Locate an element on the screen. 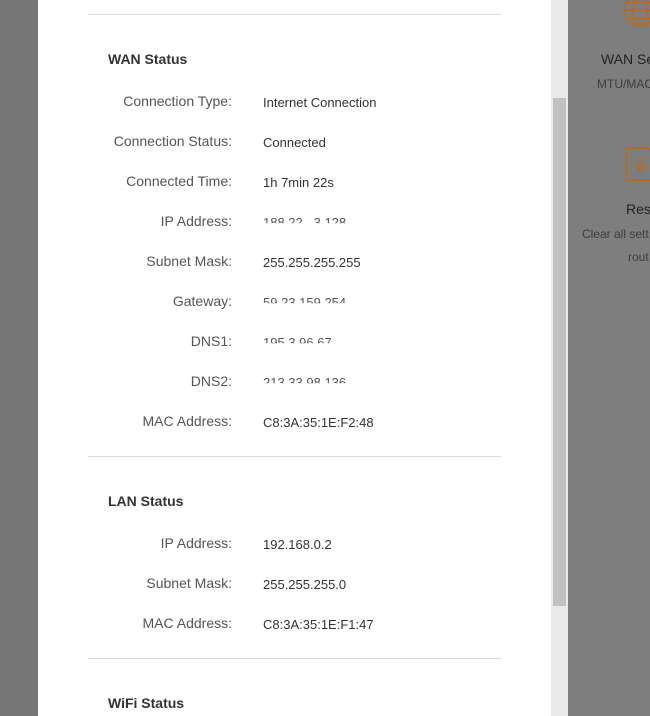 This screenshot has width=650, height=716. bg-card-subtitle-wan-settings: MTU/MAC is located at coordinates (623, 84).